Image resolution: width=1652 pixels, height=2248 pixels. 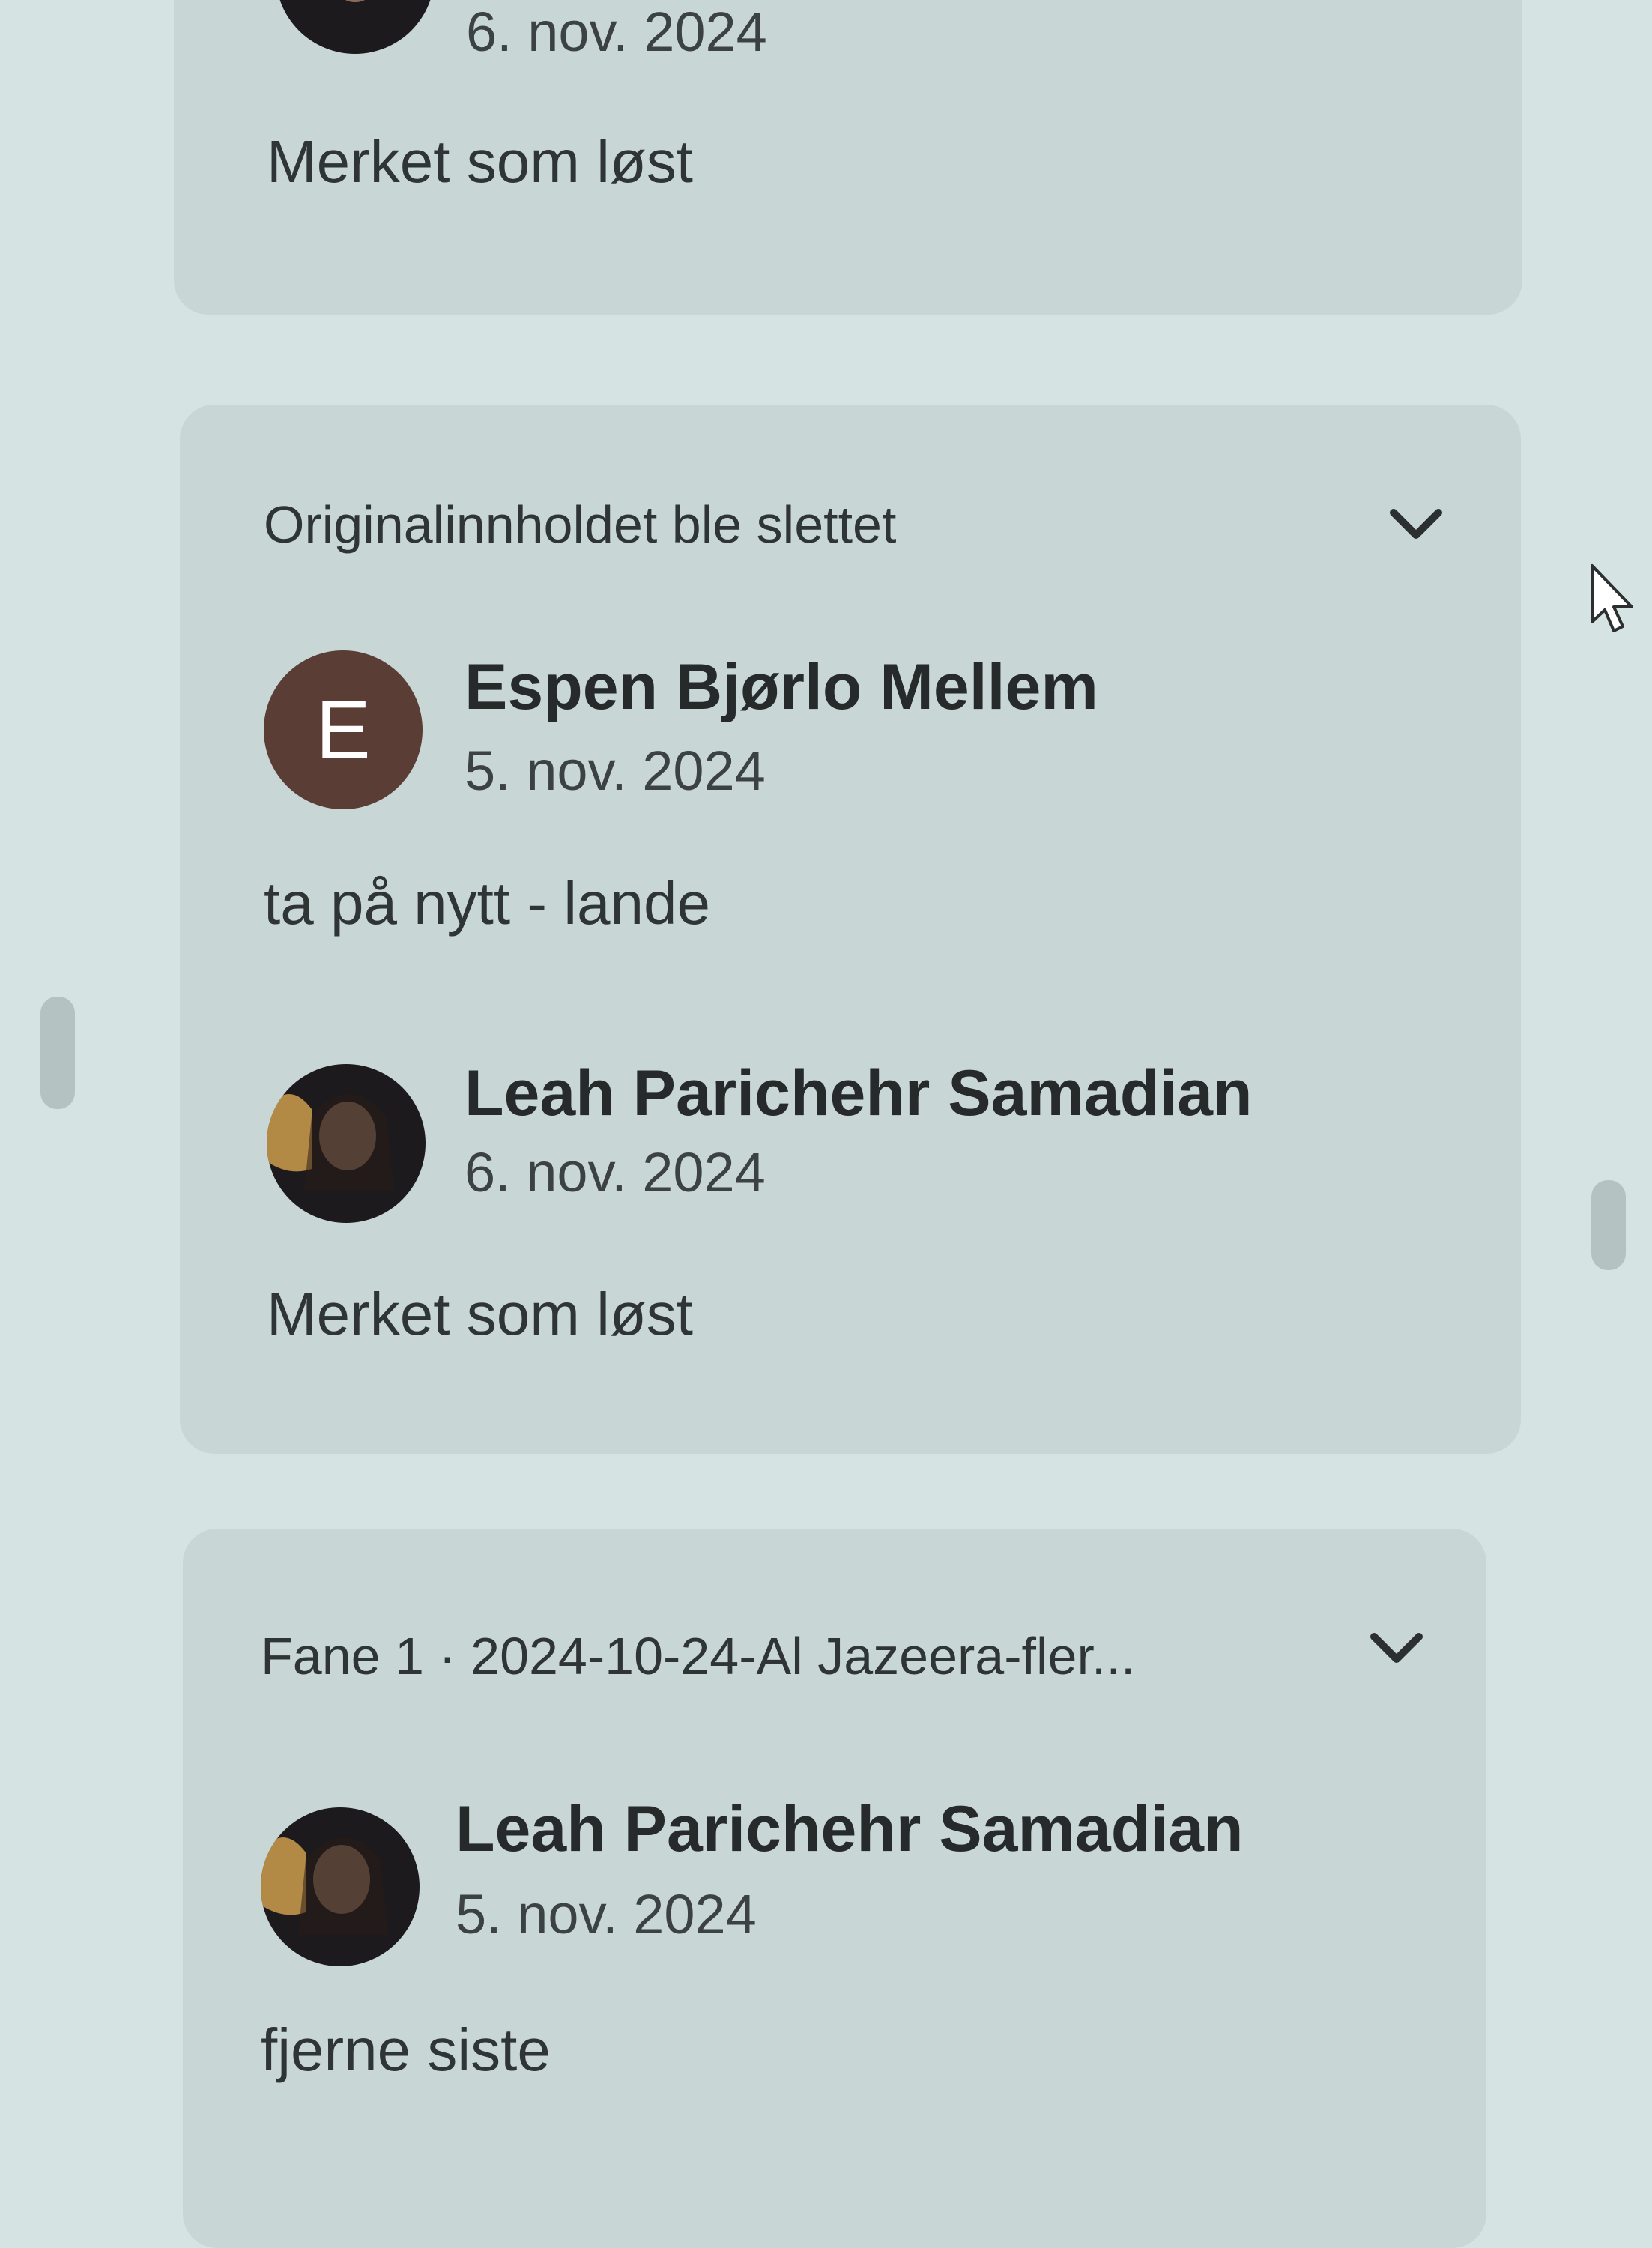 I want to click on avatar-espen-mellem: E, so click(x=343, y=729).